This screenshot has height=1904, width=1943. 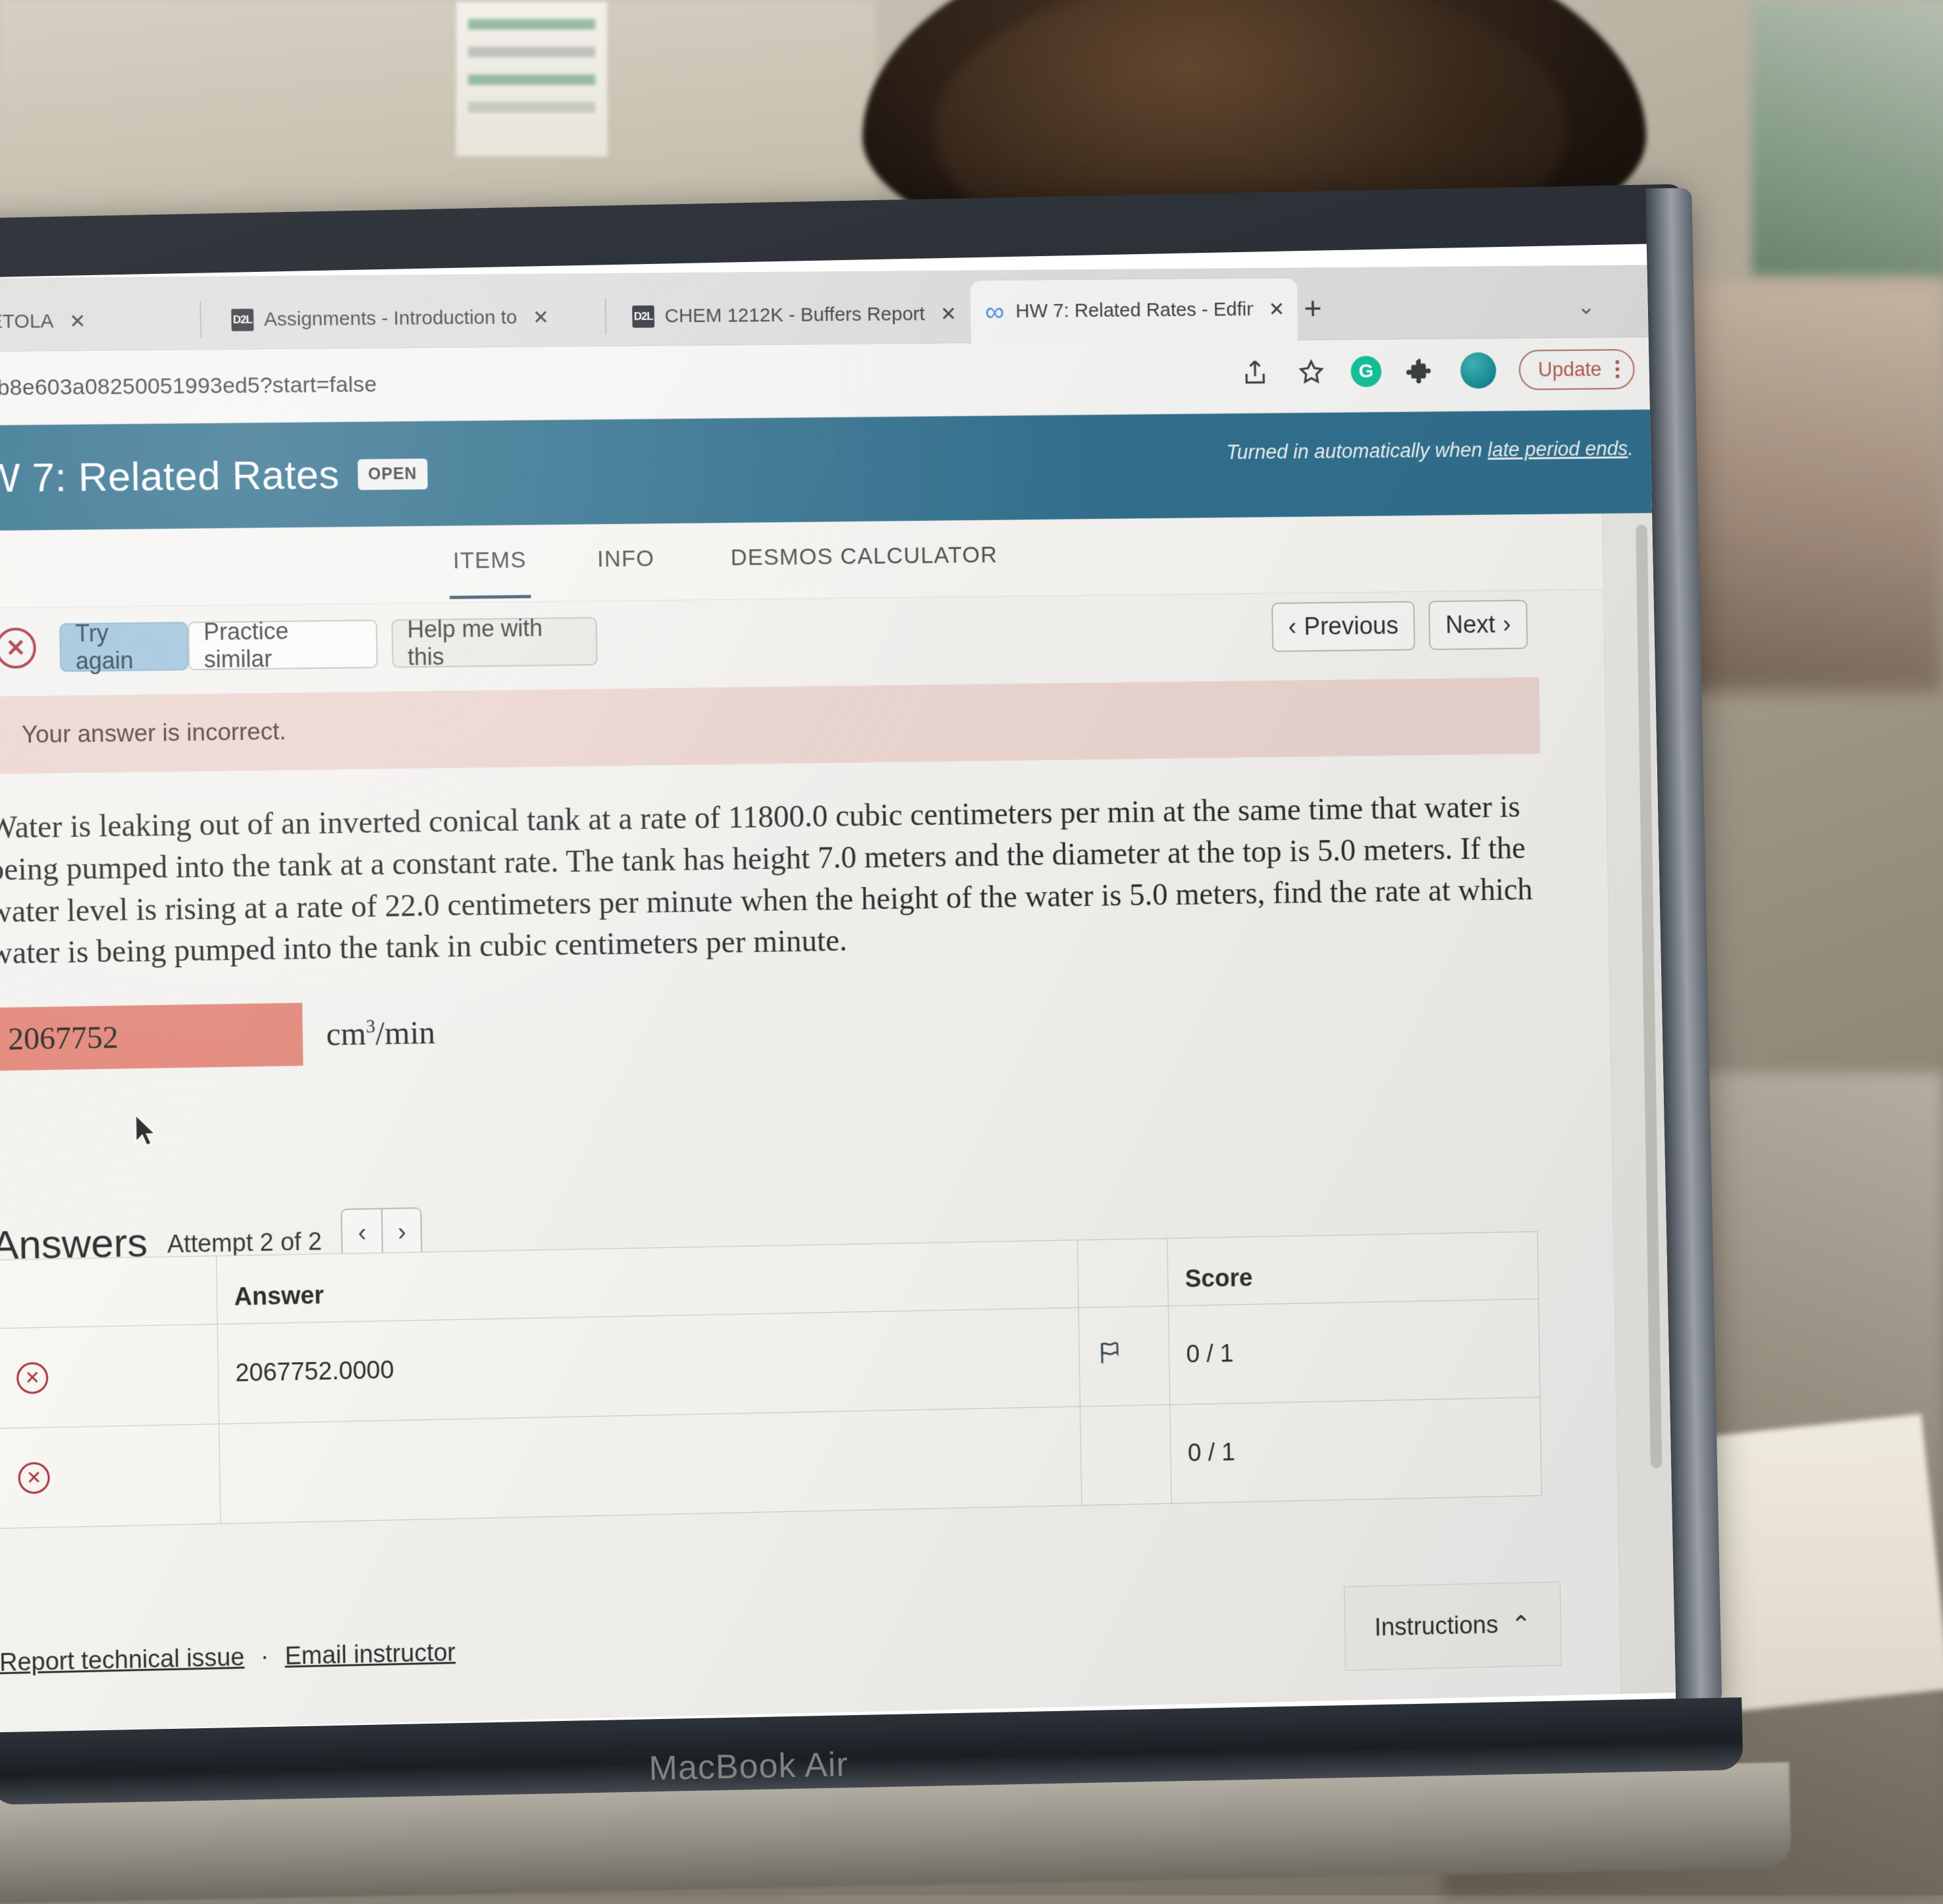 I want to click on tab-desmos-calculator: DESMOS CALCULATOR, so click(x=864, y=556).